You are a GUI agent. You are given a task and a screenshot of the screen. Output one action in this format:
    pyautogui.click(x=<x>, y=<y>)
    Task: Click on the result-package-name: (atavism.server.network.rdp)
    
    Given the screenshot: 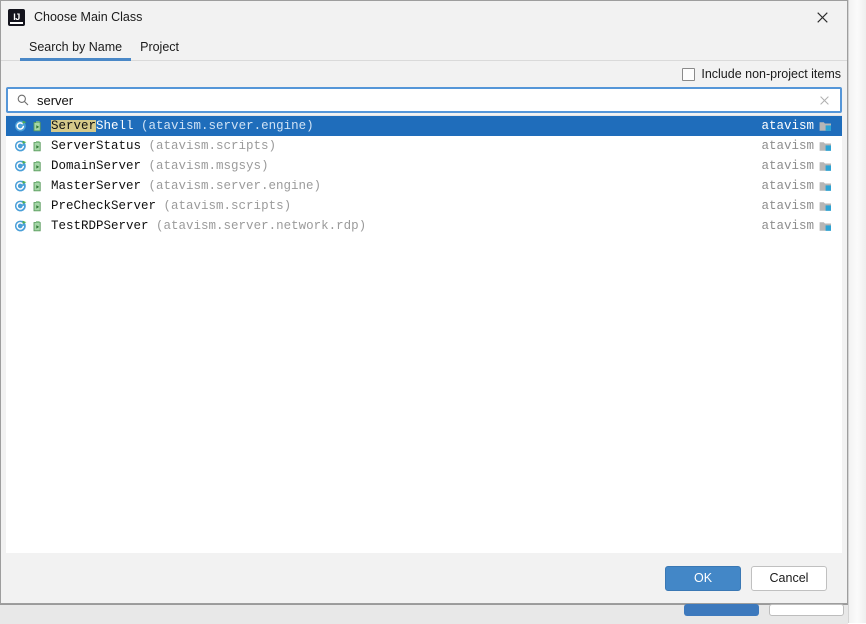 What is the action you would take?
    pyautogui.click(x=261, y=226)
    